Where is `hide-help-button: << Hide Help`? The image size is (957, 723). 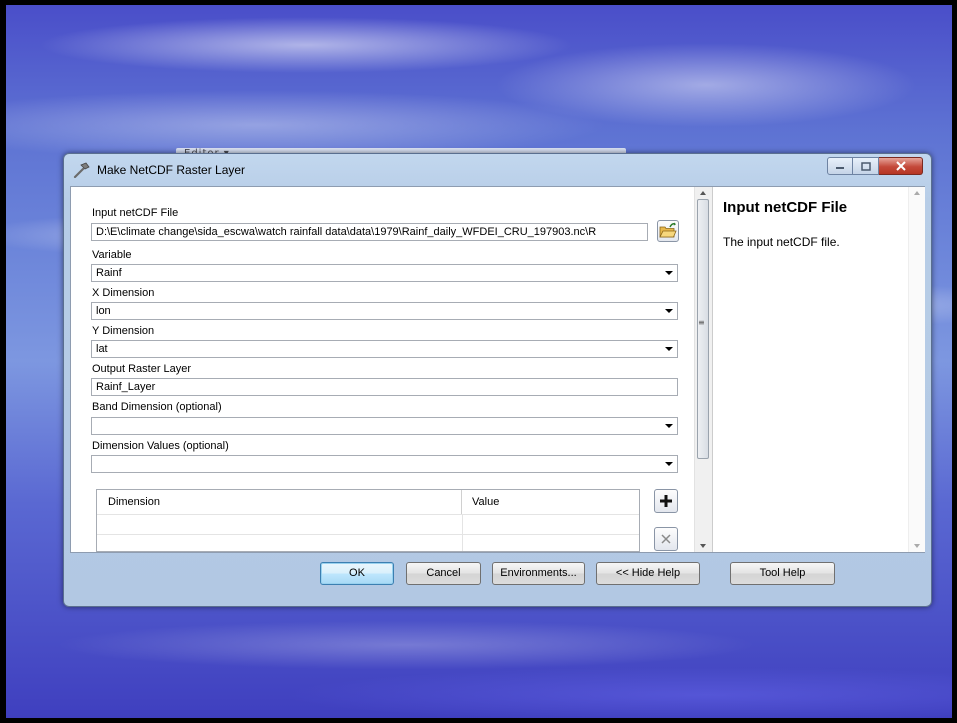 hide-help-button: << Hide Help is located at coordinates (648, 573).